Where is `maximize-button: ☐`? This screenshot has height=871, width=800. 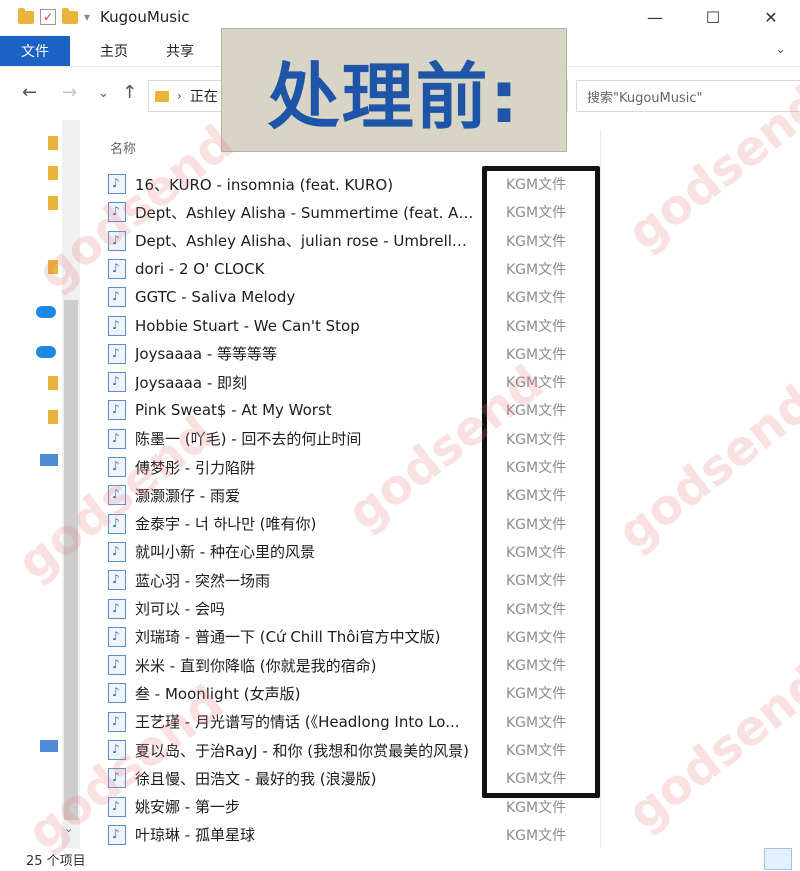 maximize-button: ☐ is located at coordinates (713, 17).